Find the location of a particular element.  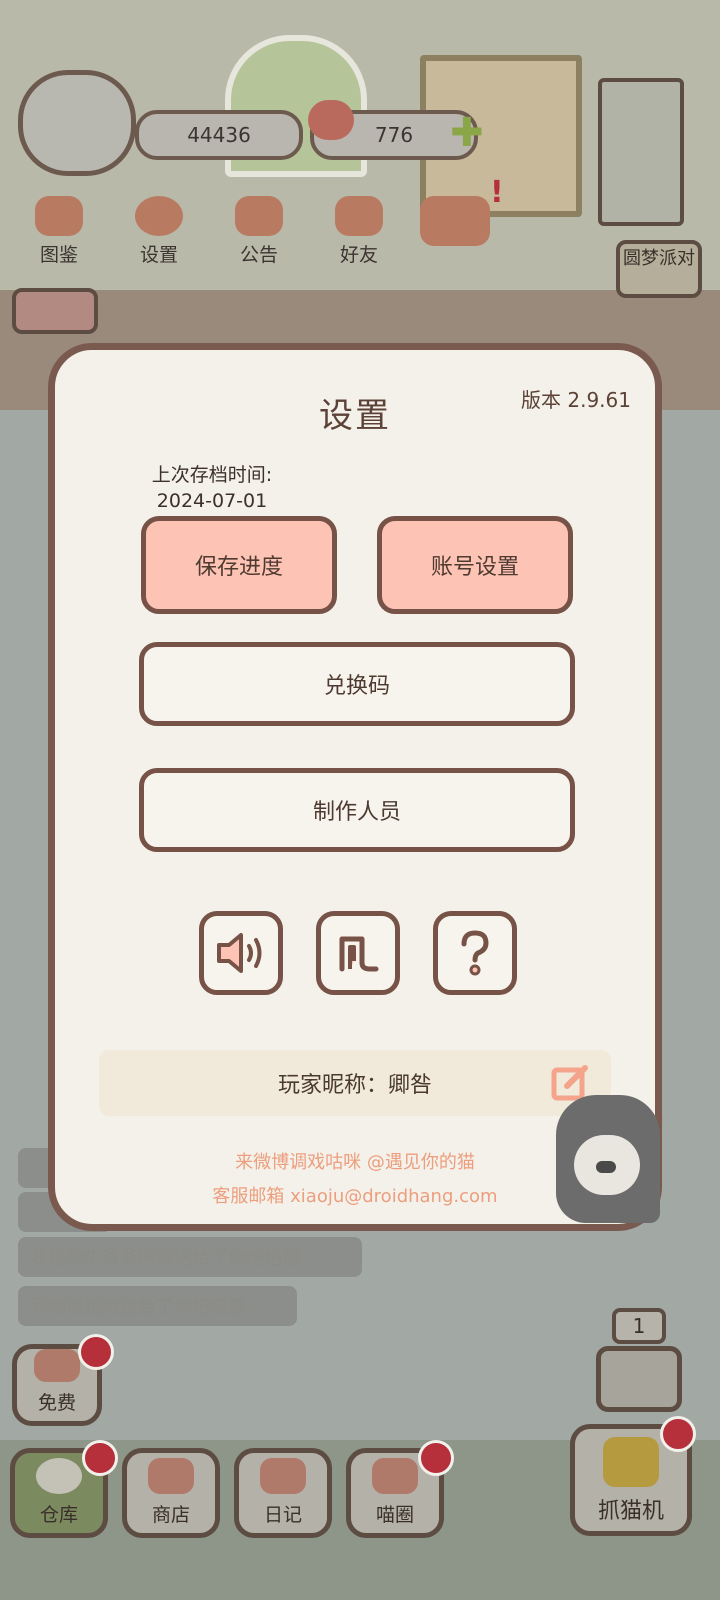

nav-settings: 设置 is located at coordinates (159, 231).